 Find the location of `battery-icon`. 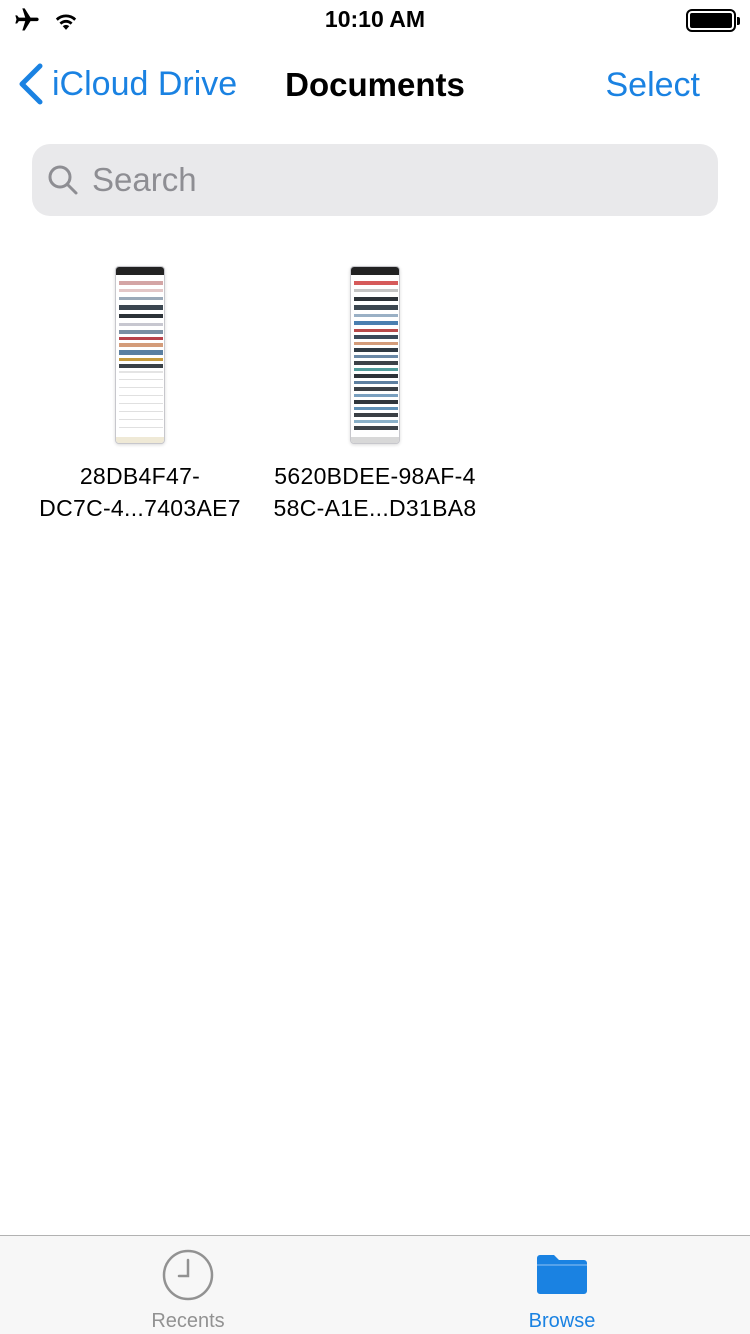

battery-icon is located at coordinates (713, 20).